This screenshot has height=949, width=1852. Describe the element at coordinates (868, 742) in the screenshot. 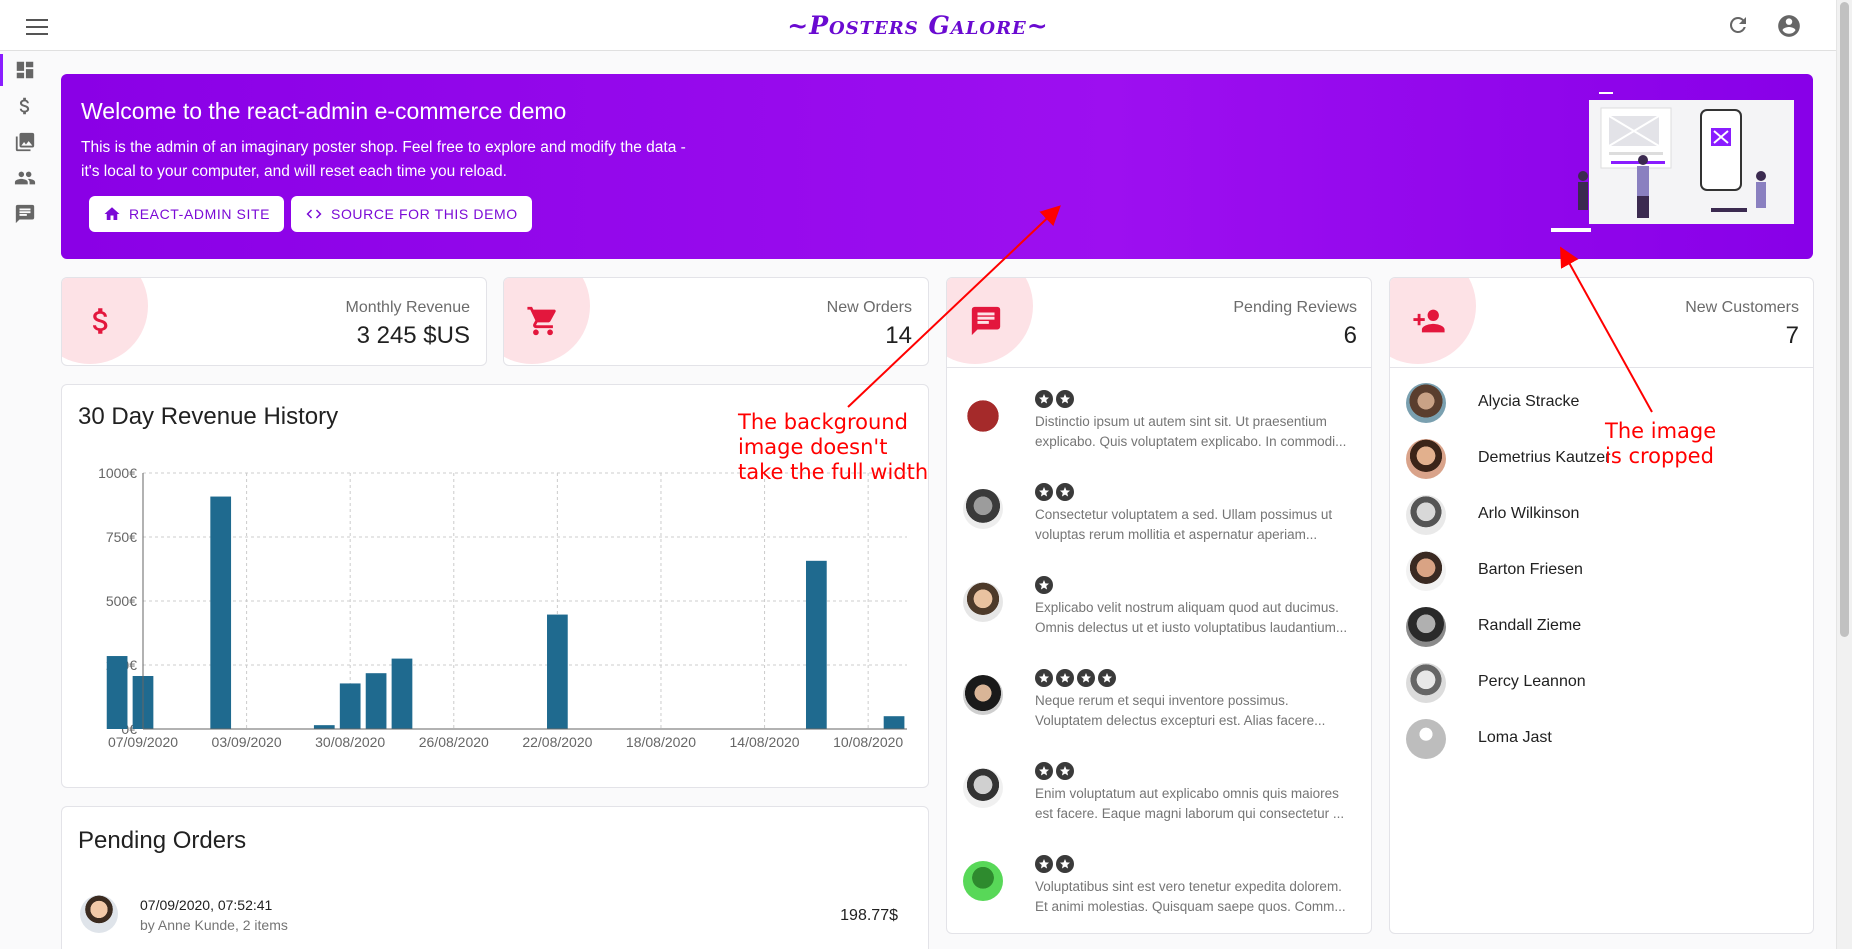

I see `chart-x-tick-label: 10/08/2020` at that location.